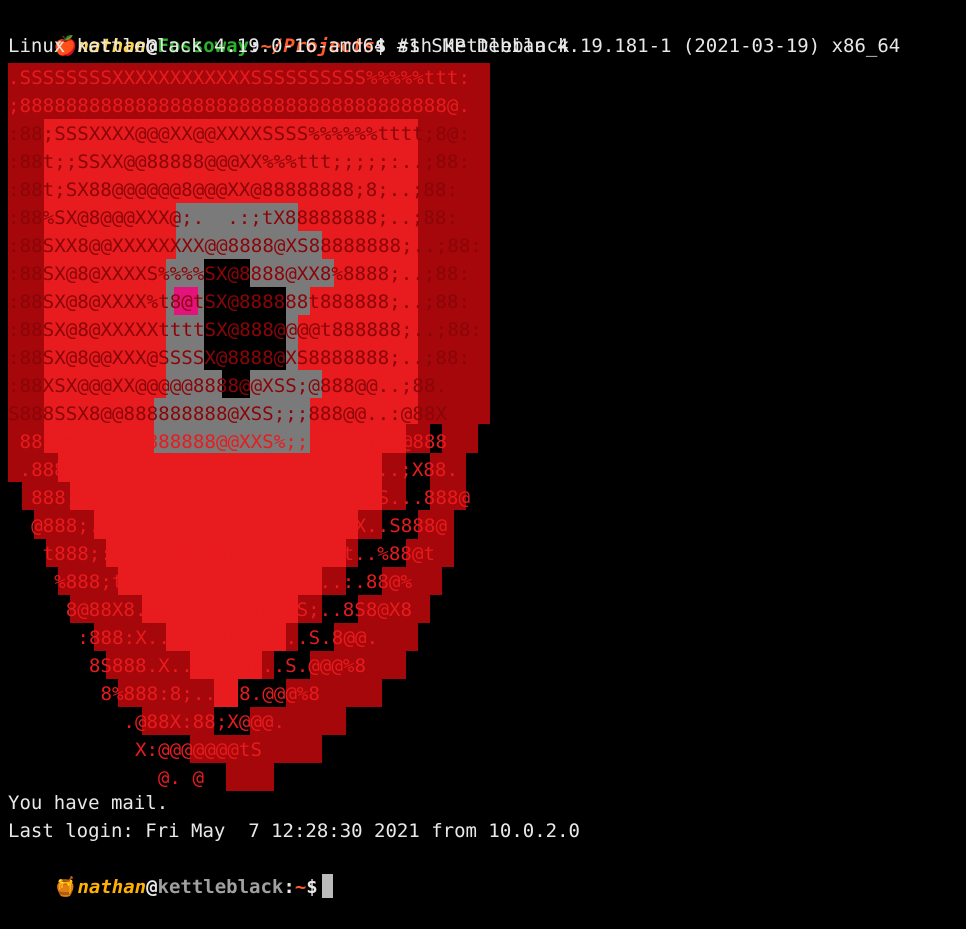  I want to click on ascii-art-row: @. @, so click(106, 778).